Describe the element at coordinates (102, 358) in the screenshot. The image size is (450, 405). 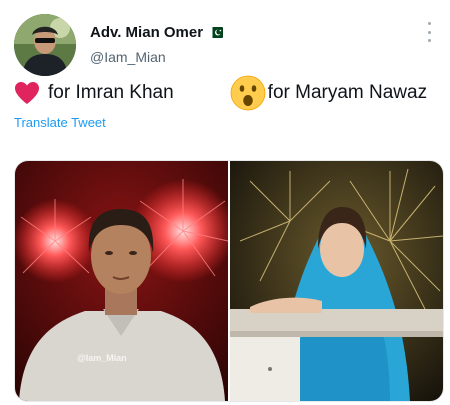
I see `watermark: @Iam_Mian` at that location.